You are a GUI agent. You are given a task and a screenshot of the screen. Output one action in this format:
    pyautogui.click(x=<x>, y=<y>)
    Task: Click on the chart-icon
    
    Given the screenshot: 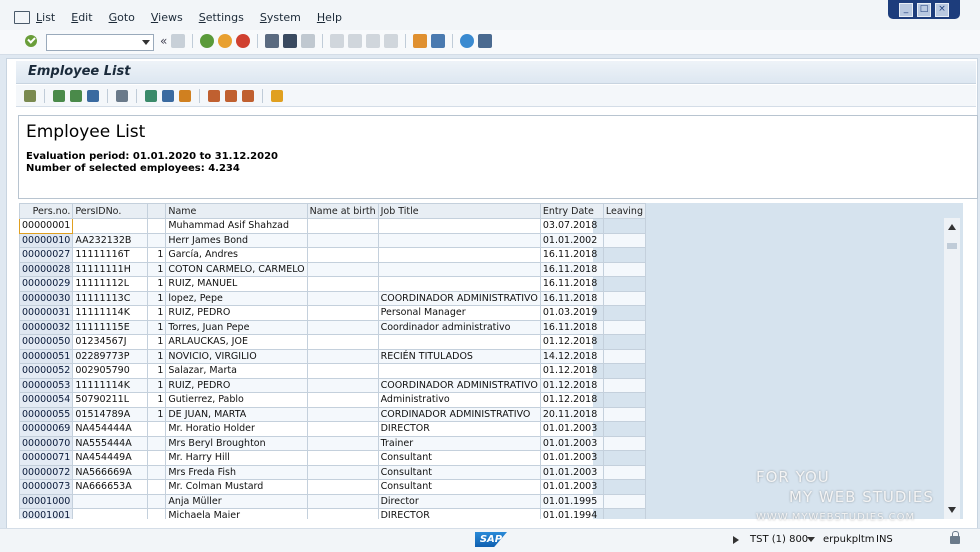 What is the action you would take?
    pyautogui.click(x=185, y=95)
    